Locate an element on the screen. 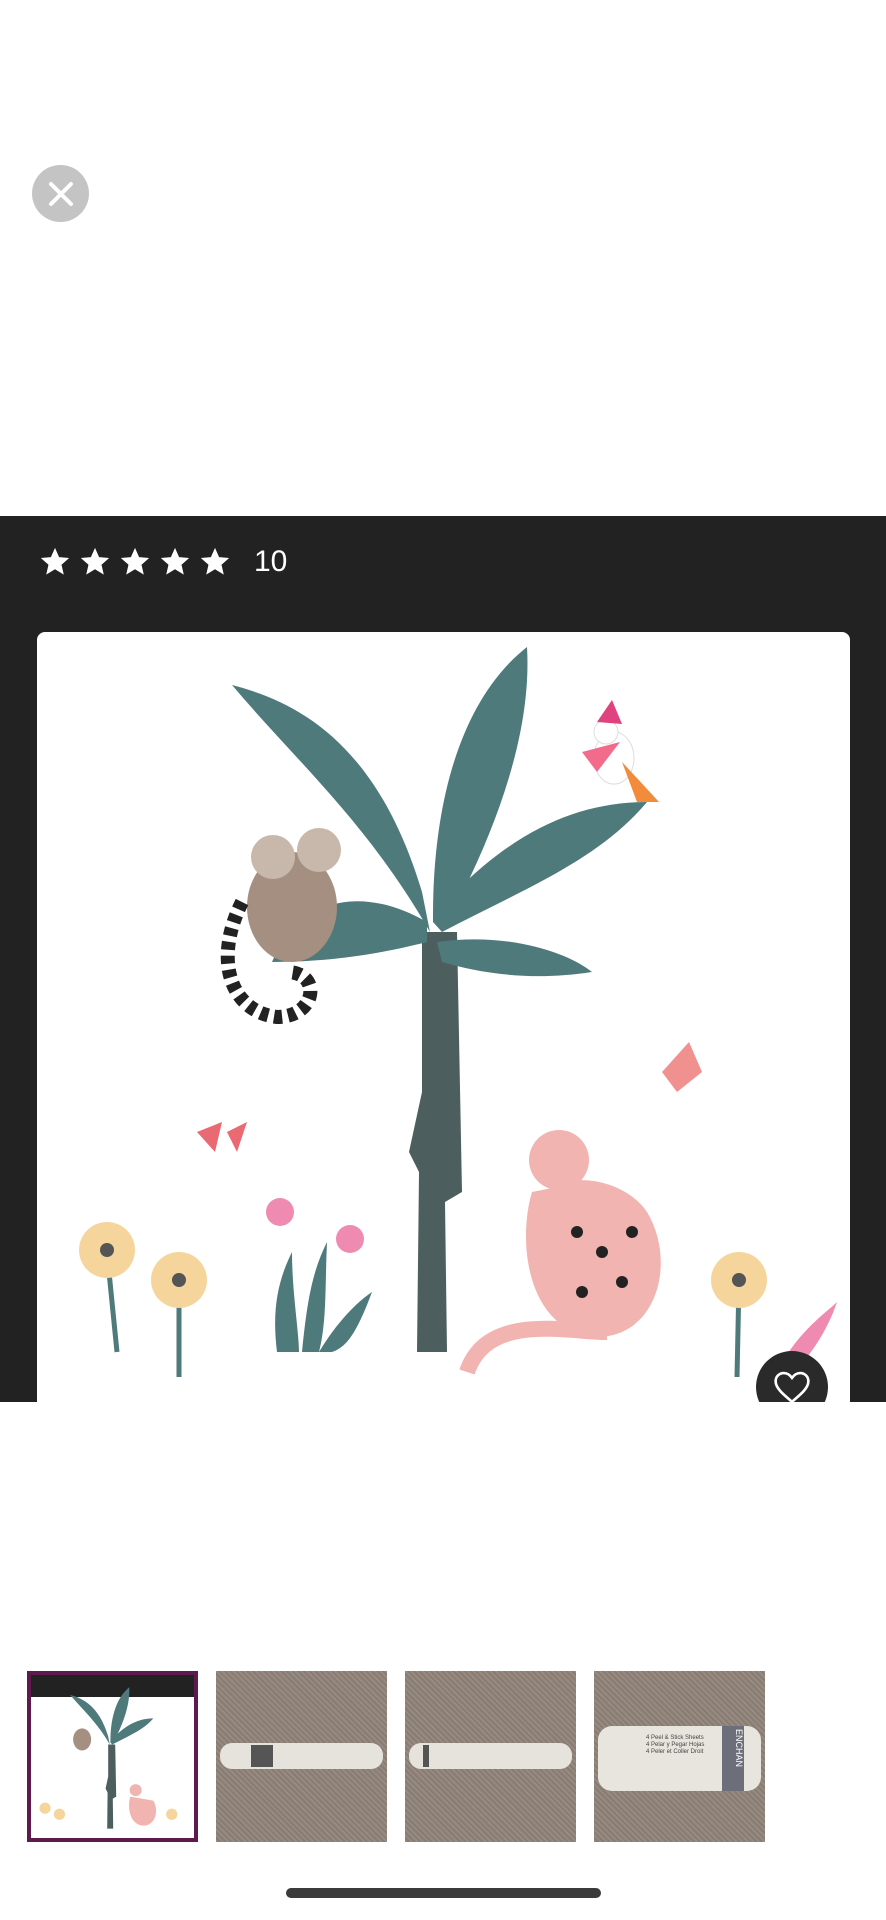 The image size is (886, 1920). thumb-brand: ENCHAN is located at coordinates (739, 1748).